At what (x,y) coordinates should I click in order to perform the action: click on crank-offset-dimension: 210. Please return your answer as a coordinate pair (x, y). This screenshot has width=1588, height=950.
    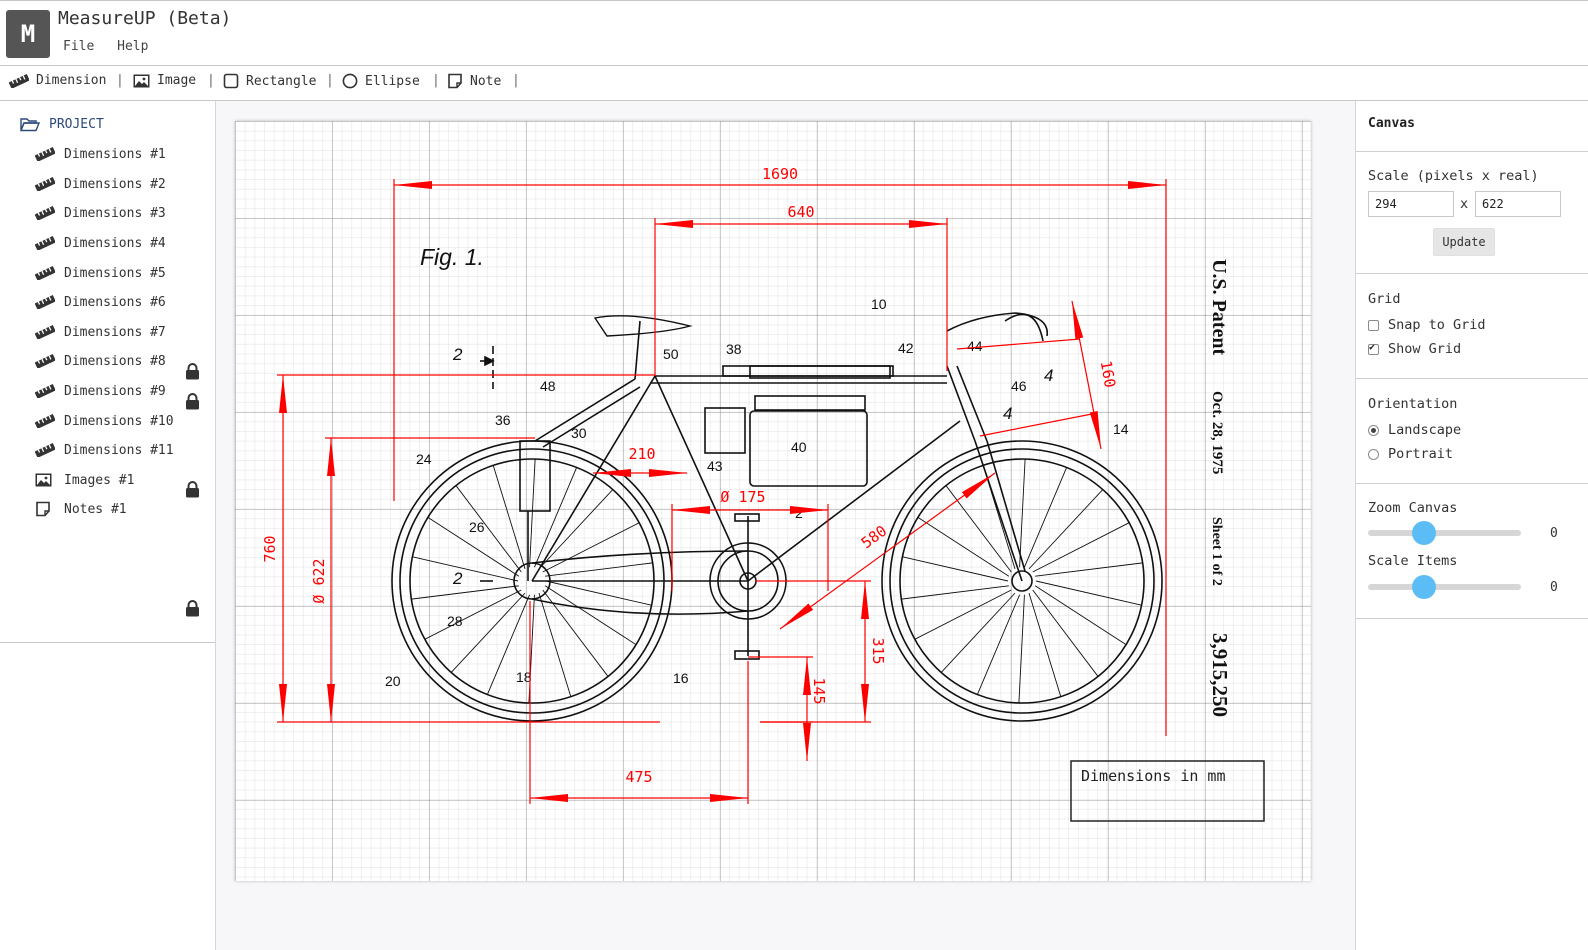
    Looking at the image, I should click on (640, 461).